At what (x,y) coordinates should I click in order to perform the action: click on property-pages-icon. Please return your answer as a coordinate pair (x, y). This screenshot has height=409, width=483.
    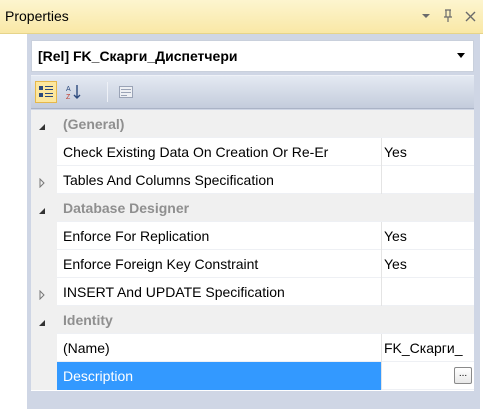
    Looking at the image, I should click on (126, 92).